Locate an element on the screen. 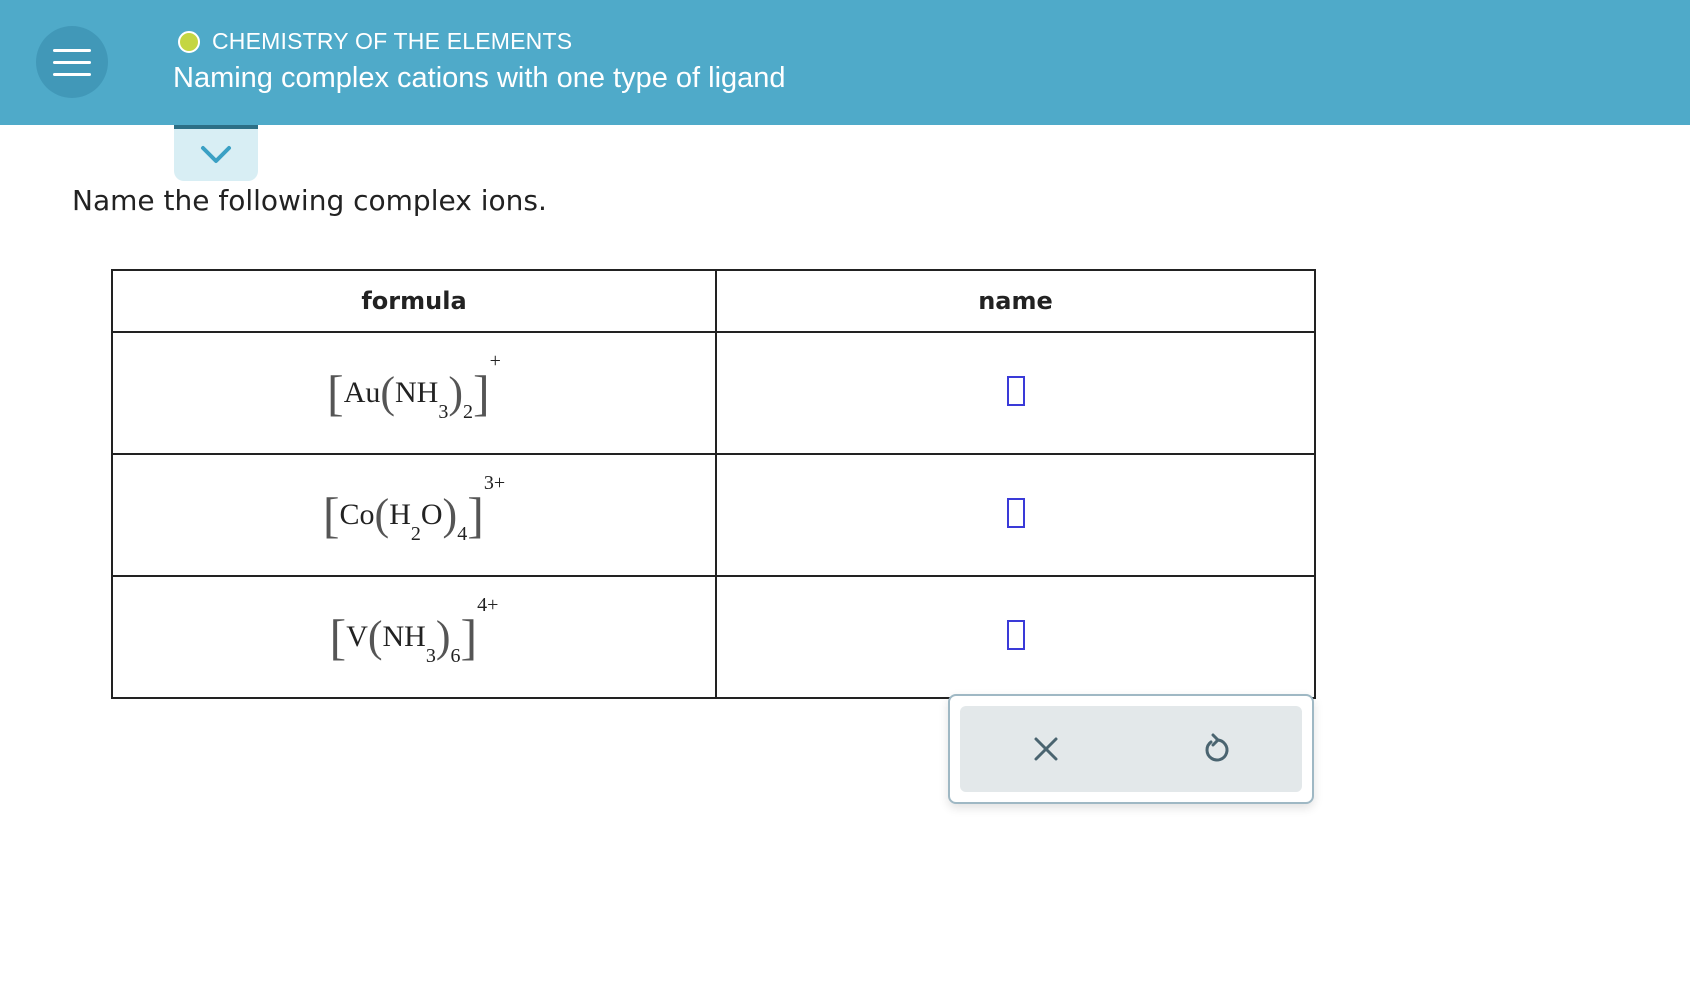  formula-v-nh3: [ V ( NH 3 ) 6 ] 4+ is located at coordinates (414, 630).